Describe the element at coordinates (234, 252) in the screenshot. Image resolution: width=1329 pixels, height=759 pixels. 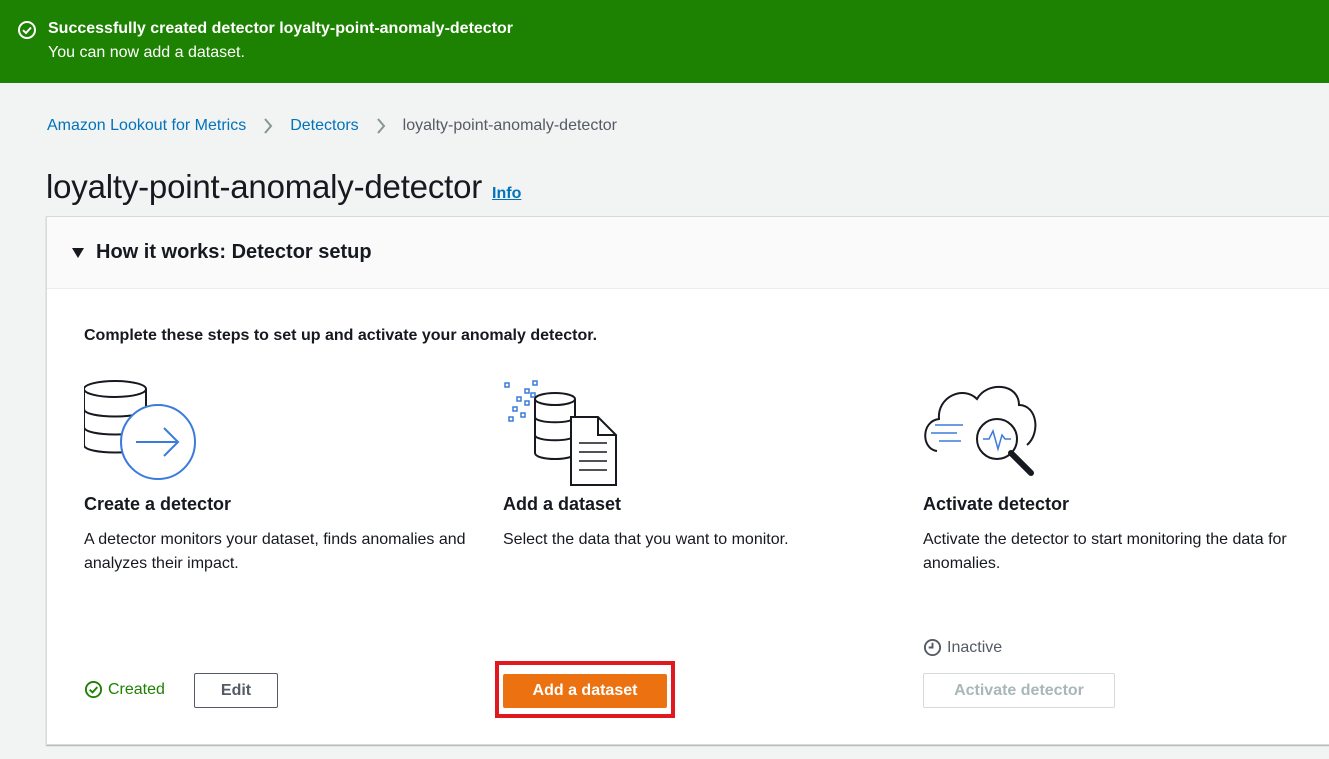
I see `panel-title: How it works: Detector setup` at that location.